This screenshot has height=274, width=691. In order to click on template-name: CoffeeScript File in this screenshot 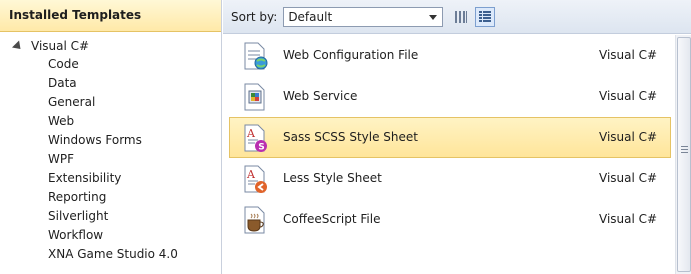, I will do `click(332, 219)`.